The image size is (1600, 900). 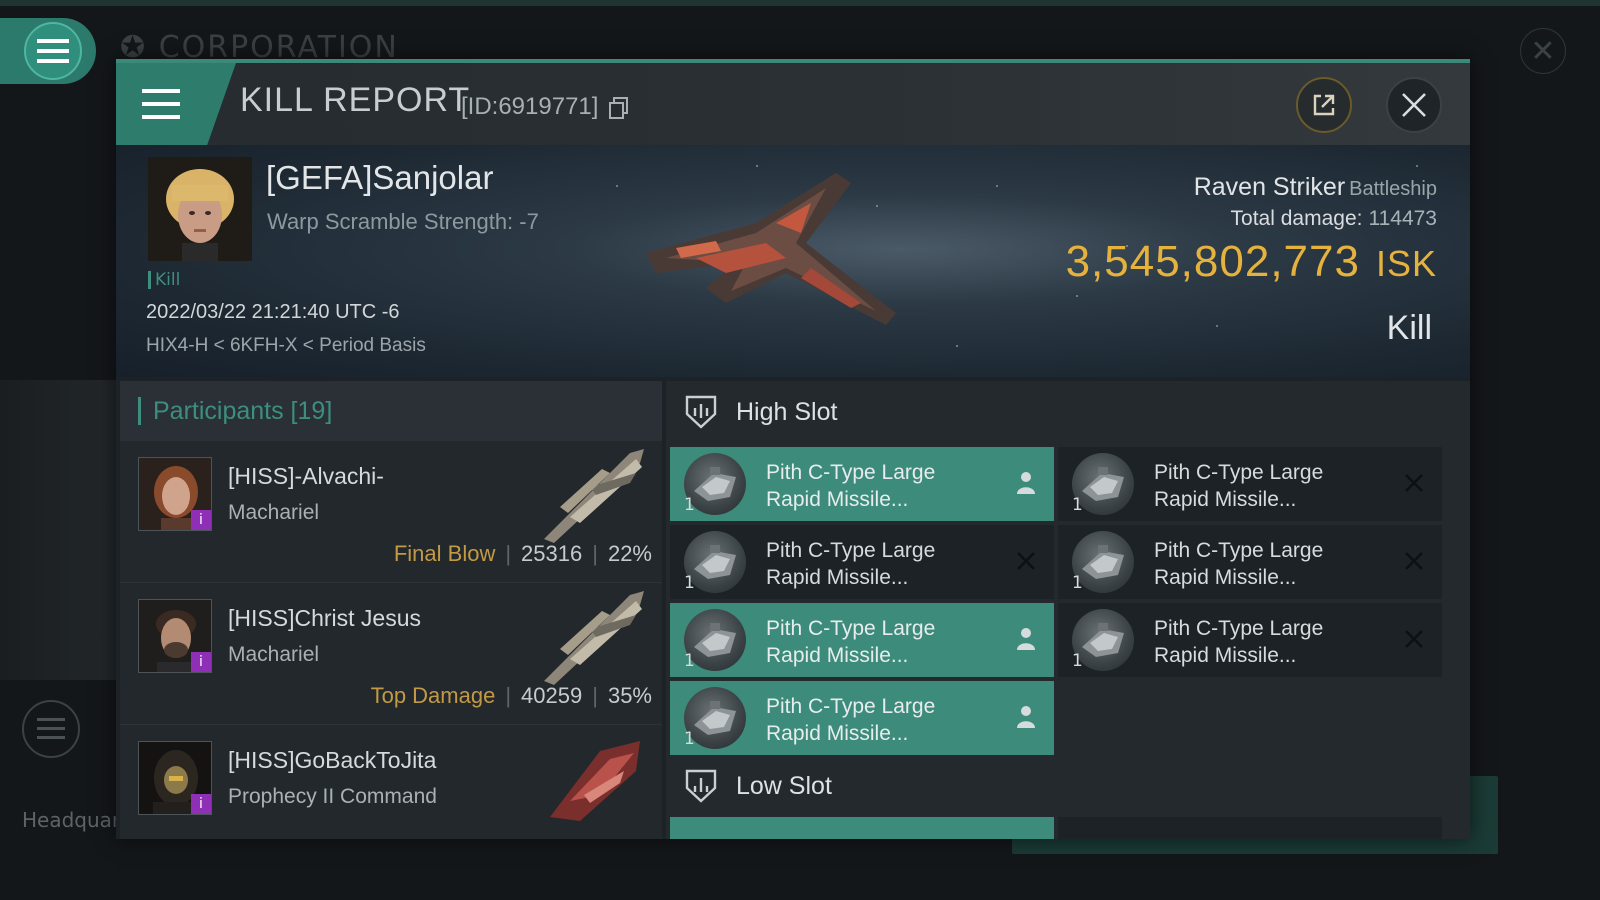 What do you see at coordinates (701, 786) in the screenshot?
I see `low-slot-icon` at bounding box center [701, 786].